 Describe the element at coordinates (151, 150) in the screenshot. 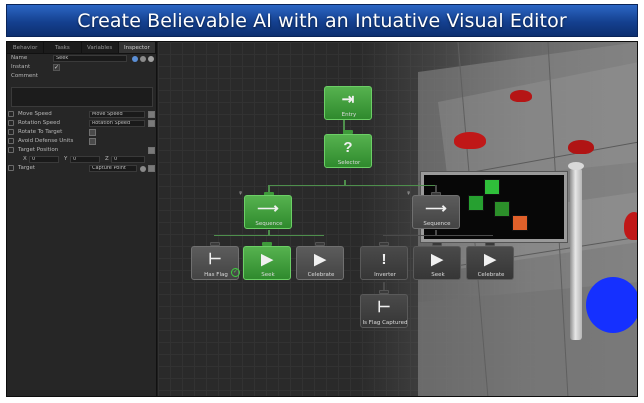

I see `target-position-toggle` at that location.